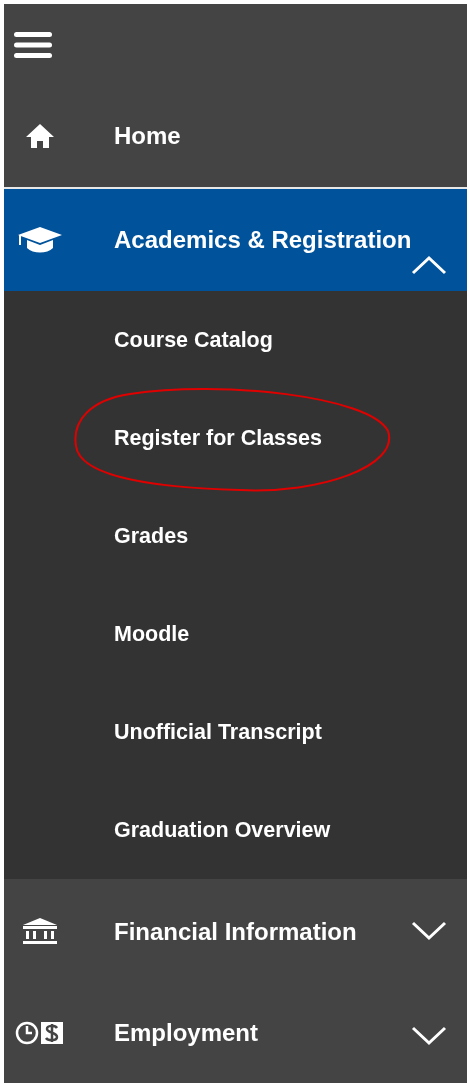 The image size is (469, 1085). What do you see at coordinates (152, 634) in the screenshot?
I see `submenu-link: Moodle` at bounding box center [152, 634].